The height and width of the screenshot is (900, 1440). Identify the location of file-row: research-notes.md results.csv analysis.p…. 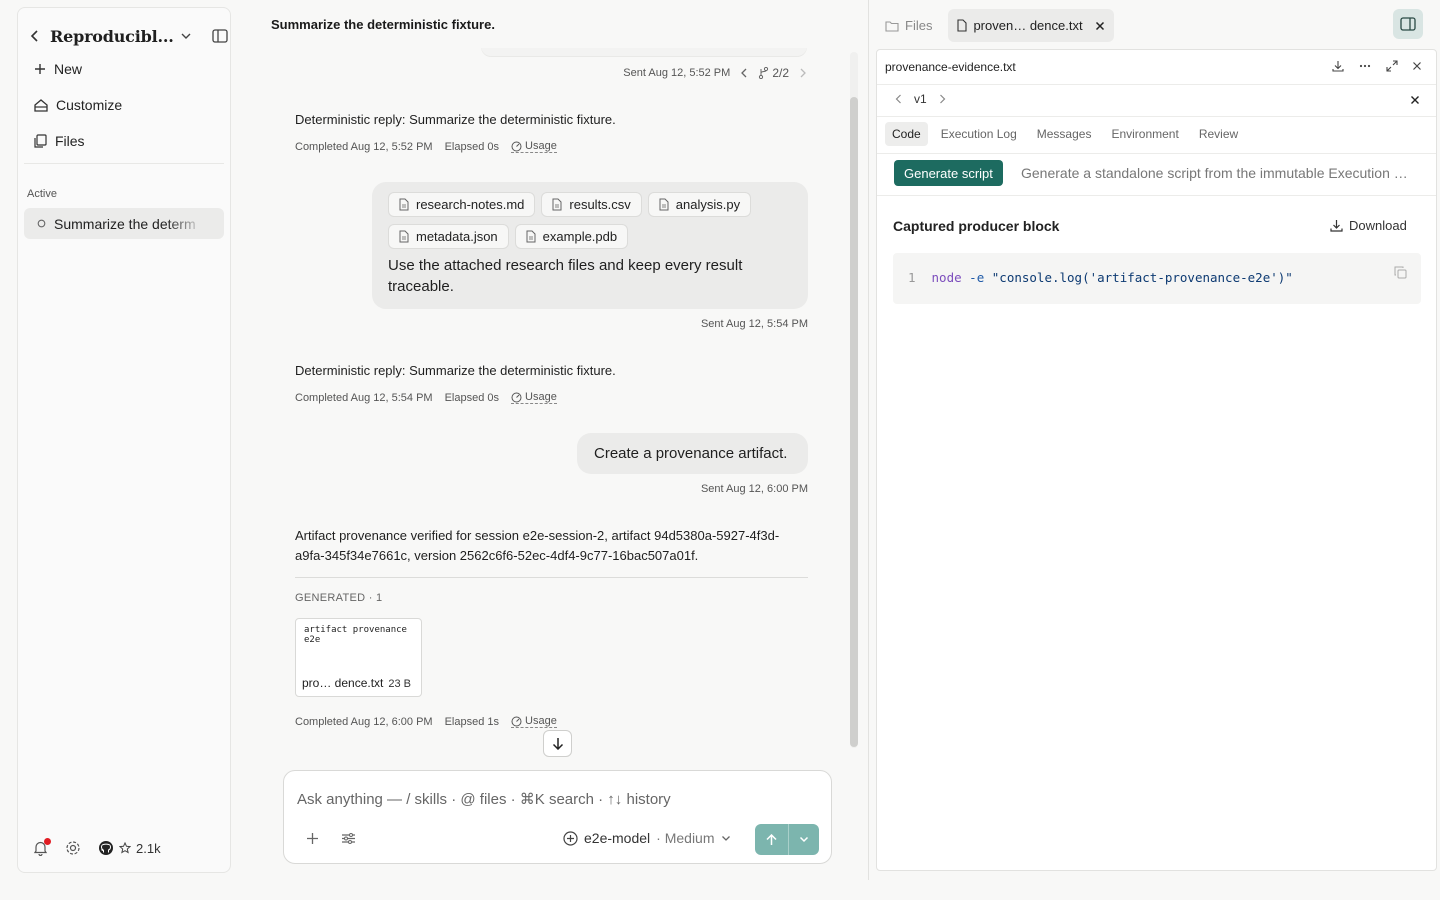
(590, 204).